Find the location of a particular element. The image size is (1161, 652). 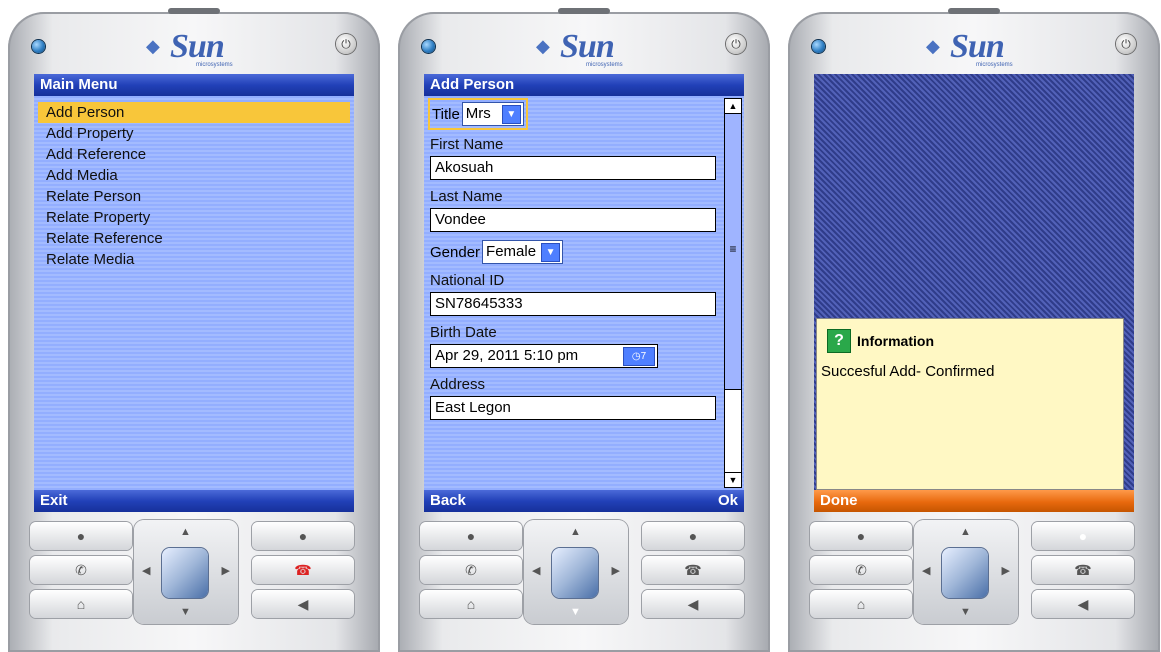

gender-select: Female ▼ is located at coordinates (523, 252).